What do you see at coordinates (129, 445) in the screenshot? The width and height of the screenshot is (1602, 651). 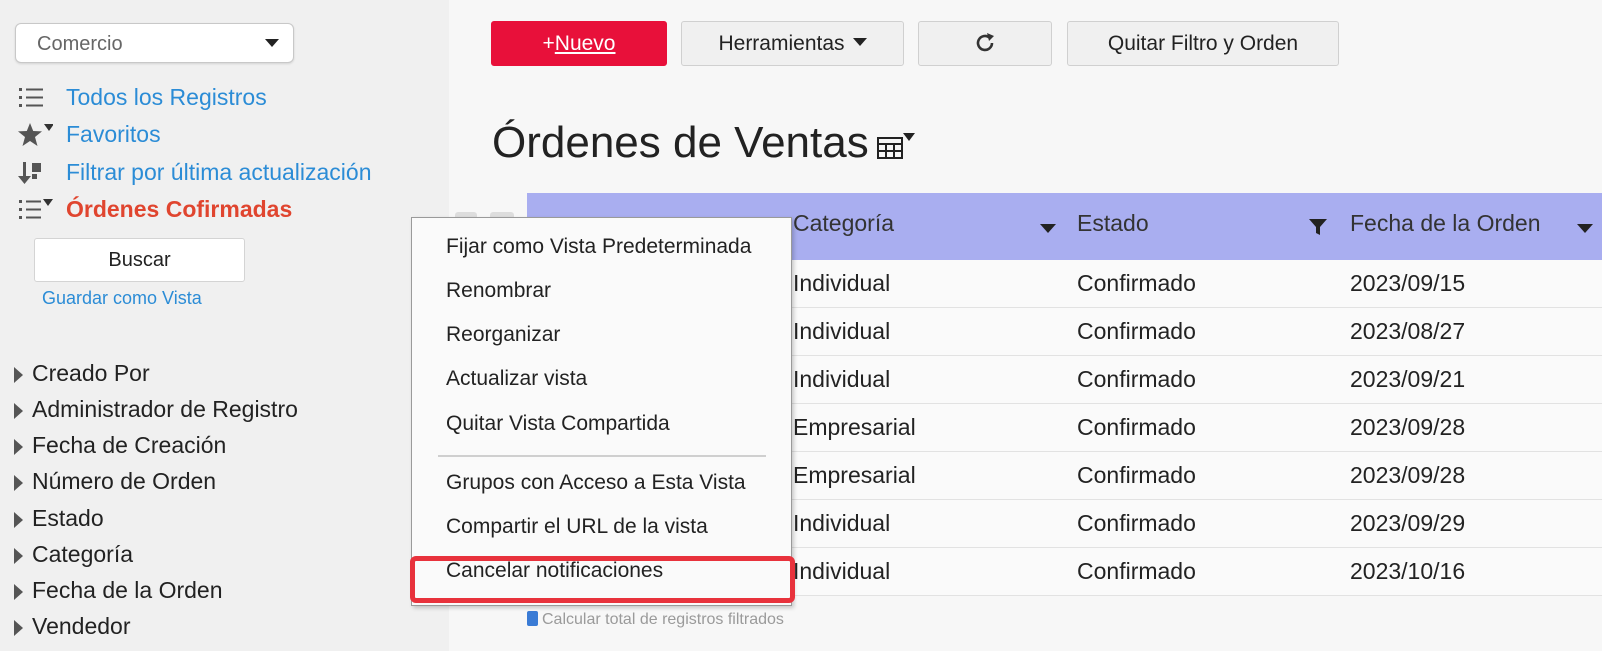 I see `field-item-label: Fecha de Creación` at bounding box center [129, 445].